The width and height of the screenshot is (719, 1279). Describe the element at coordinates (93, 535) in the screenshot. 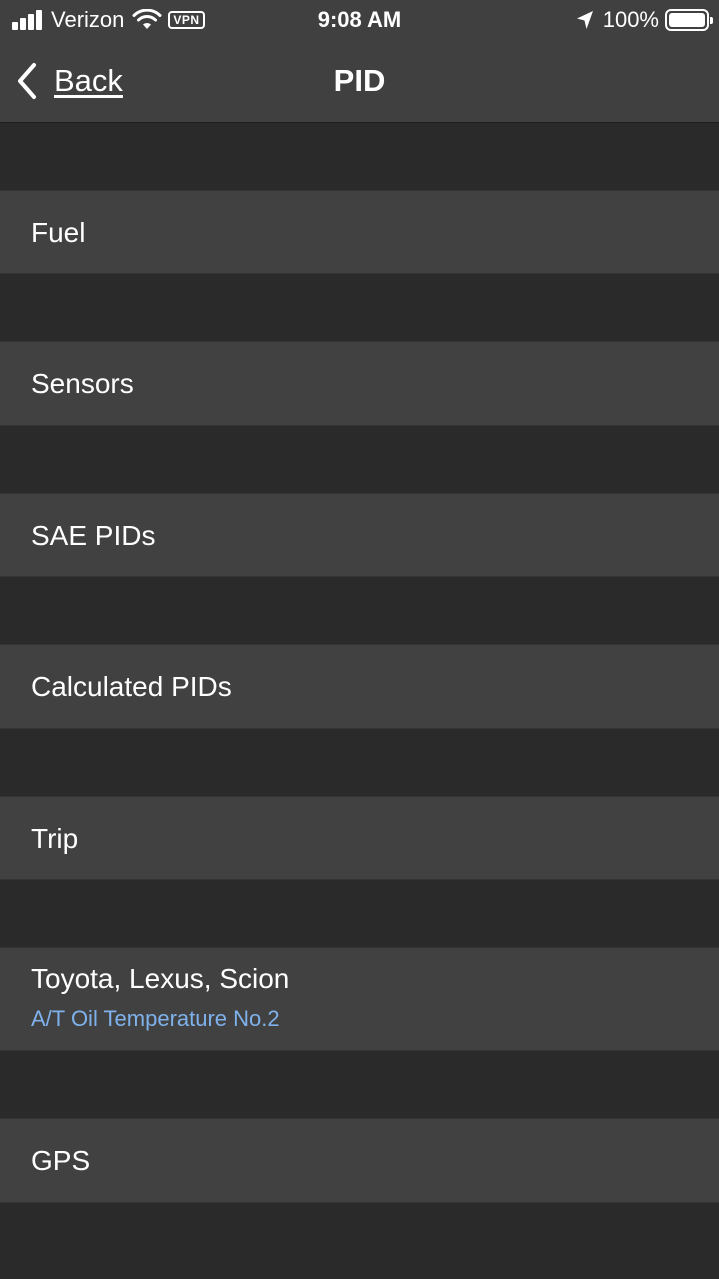

I see `row-label: SAE PIDs` at that location.